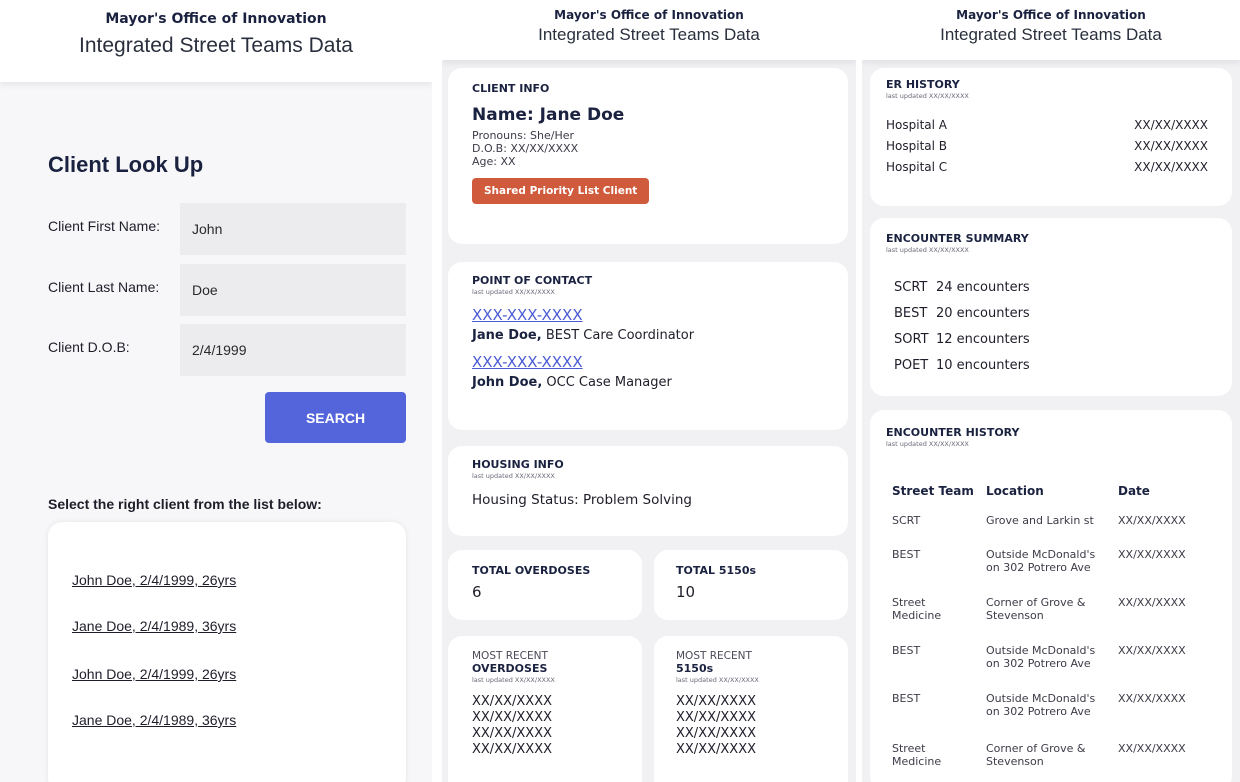  What do you see at coordinates (607, 382) in the screenshot?
I see `contact-role: OCC Case Manager` at bounding box center [607, 382].